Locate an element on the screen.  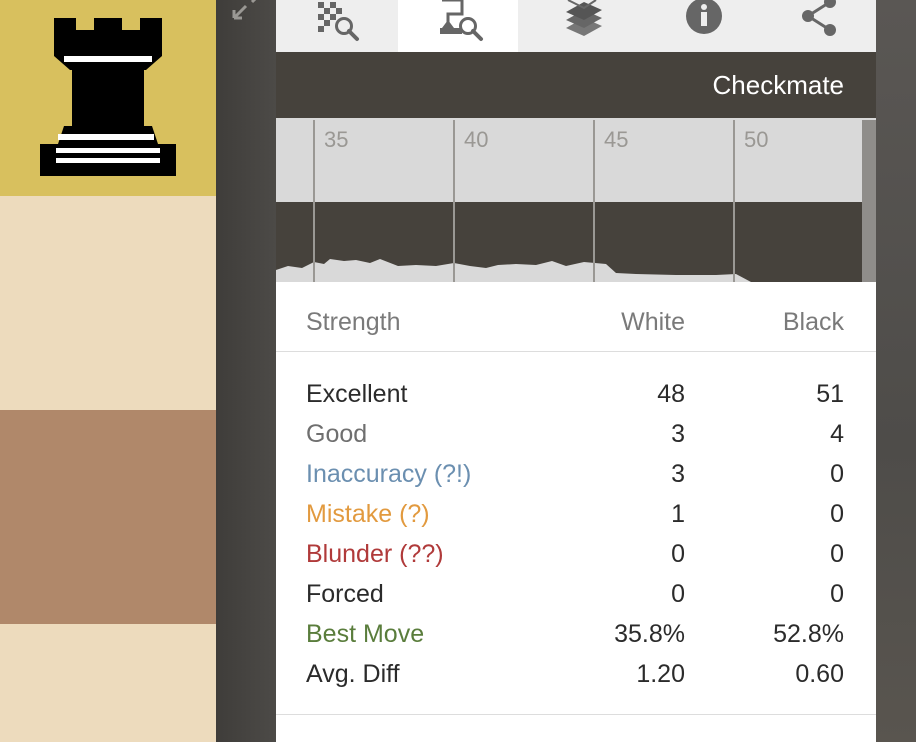
row-label: Best Move is located at coordinates (365, 634).